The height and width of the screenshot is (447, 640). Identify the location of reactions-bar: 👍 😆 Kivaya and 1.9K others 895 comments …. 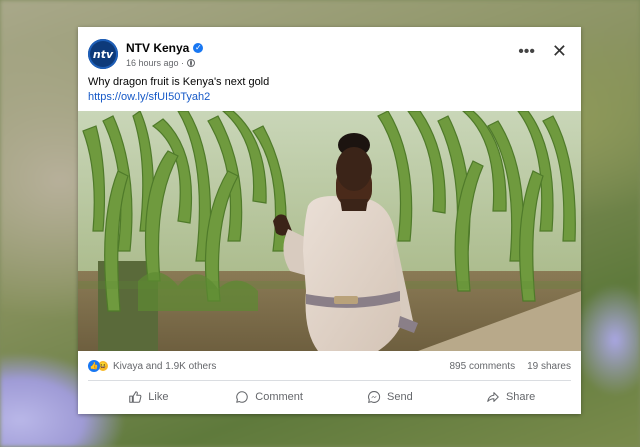
(329, 366).